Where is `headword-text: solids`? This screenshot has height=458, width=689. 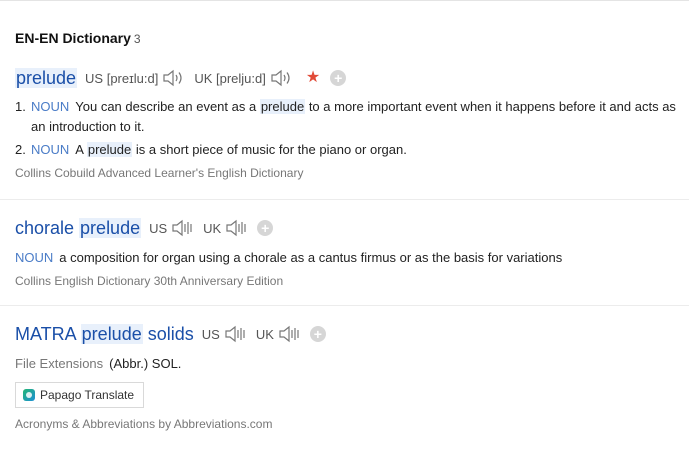
headword-text: solids is located at coordinates (168, 333).